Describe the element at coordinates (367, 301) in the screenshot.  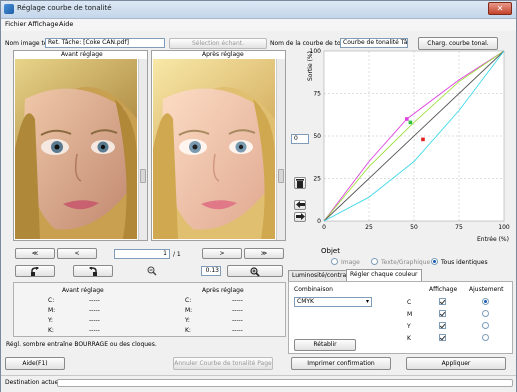
I see `dropdown-arrow-icon: ▾` at that location.